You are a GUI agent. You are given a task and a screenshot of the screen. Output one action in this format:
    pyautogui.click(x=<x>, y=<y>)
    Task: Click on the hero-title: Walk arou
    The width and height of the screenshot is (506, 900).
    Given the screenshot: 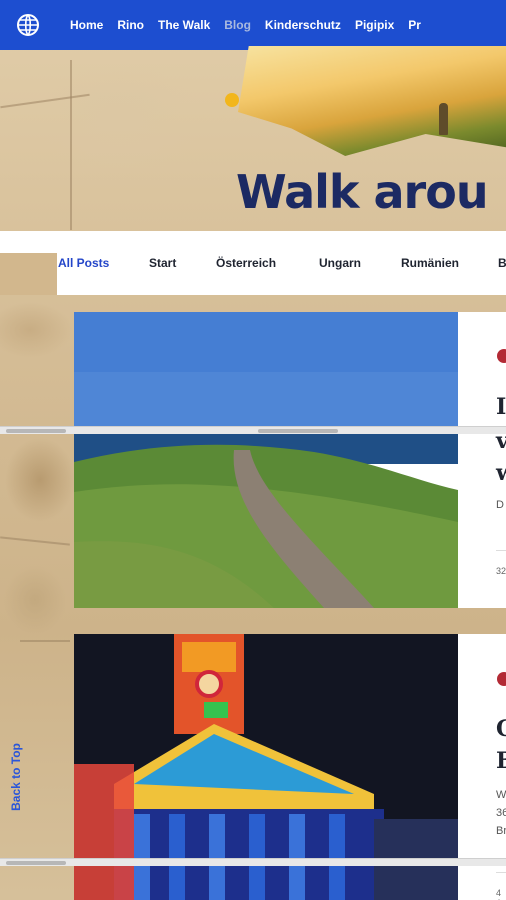 What is the action you would take?
    pyautogui.click(x=362, y=192)
    